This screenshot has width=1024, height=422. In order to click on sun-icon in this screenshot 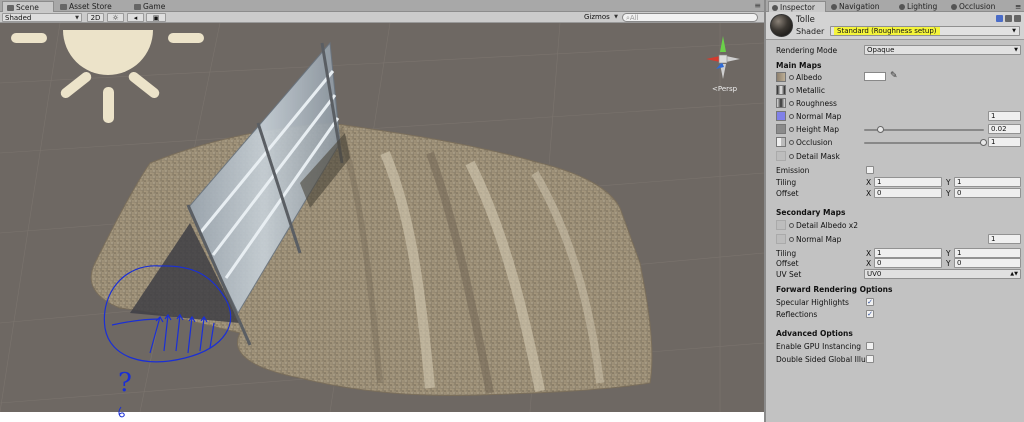, I will do `click(107, 76)`.